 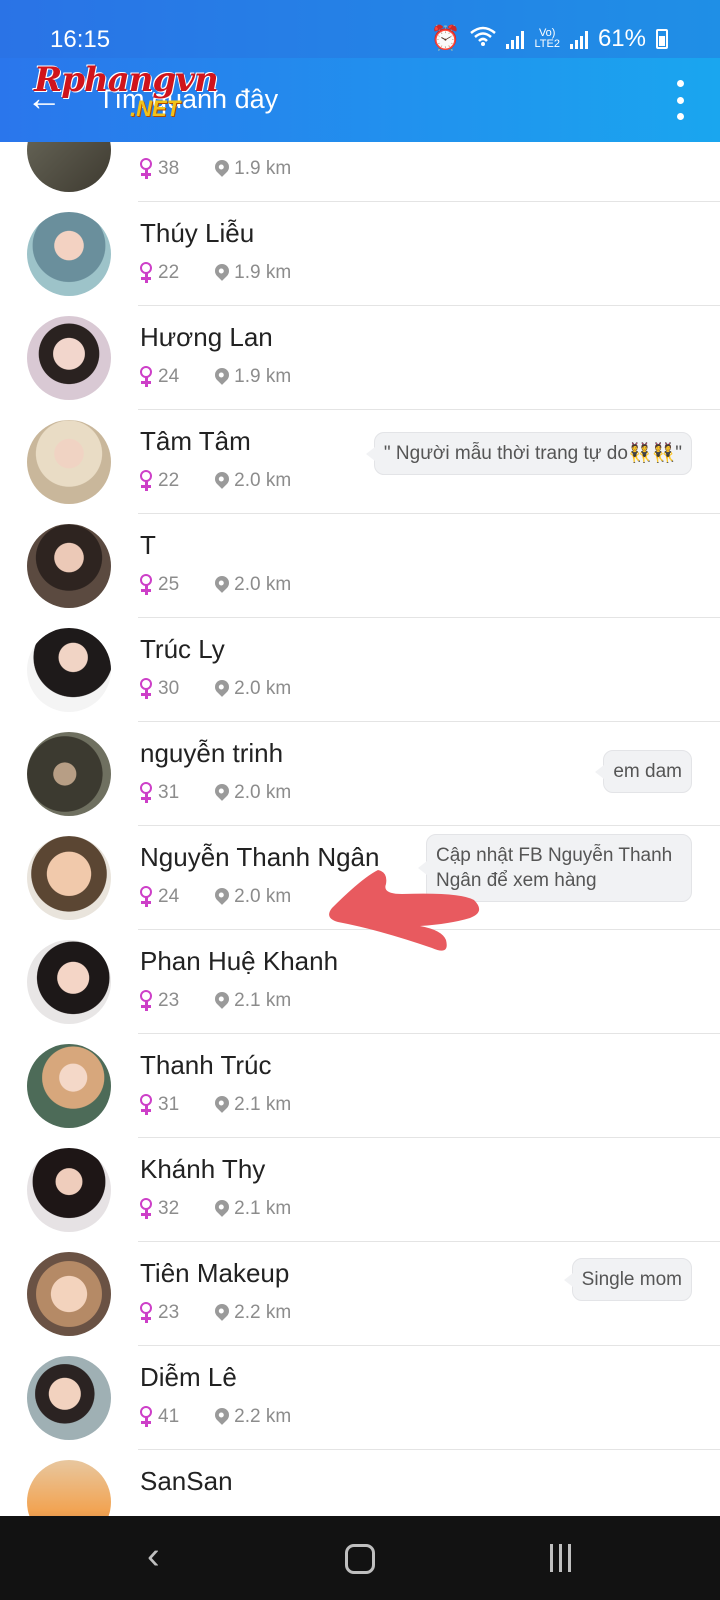 What do you see at coordinates (360, 1398) in the screenshot?
I see `list-item: Diễm Lê 41 2.2 km` at bounding box center [360, 1398].